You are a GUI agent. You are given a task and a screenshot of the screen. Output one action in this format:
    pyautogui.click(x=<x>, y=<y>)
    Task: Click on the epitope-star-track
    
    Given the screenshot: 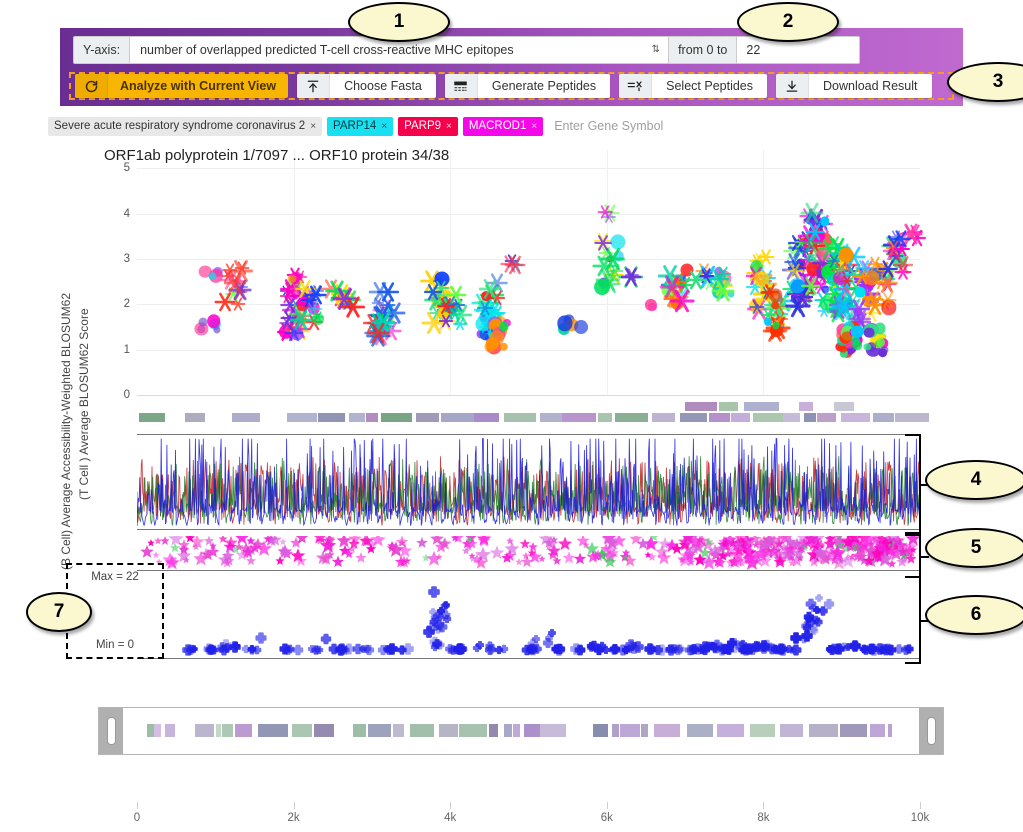 What is the action you would take?
    pyautogui.click(x=528, y=553)
    